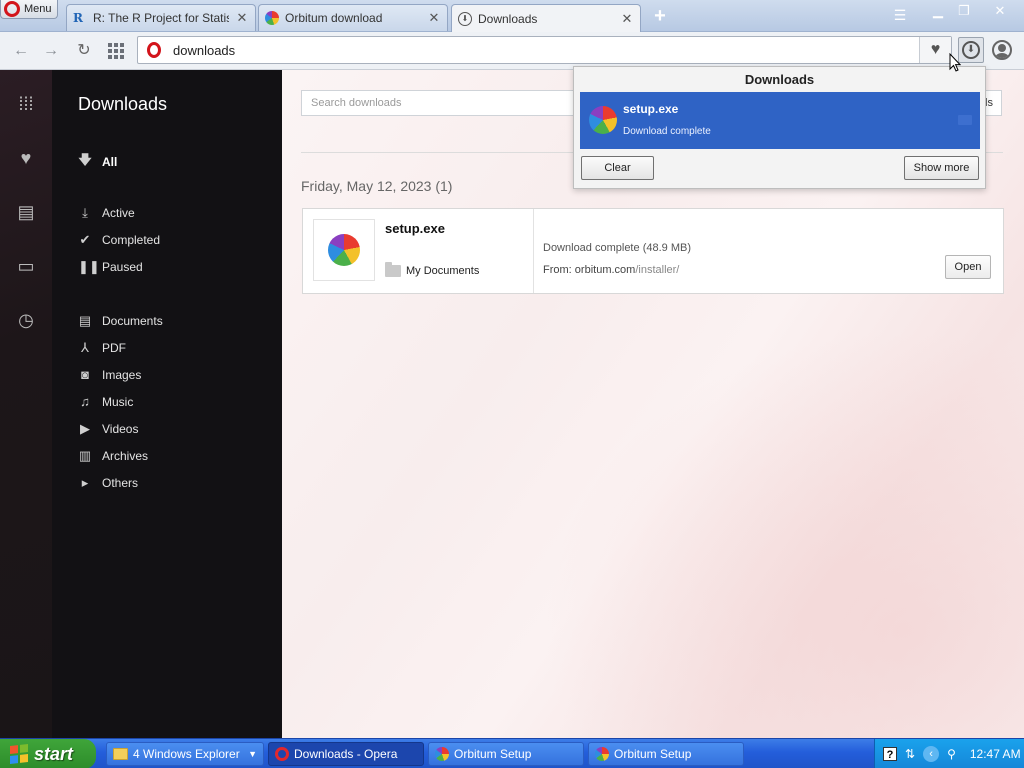  I want to click on maximize-icon: ❐, so click(964, 11).